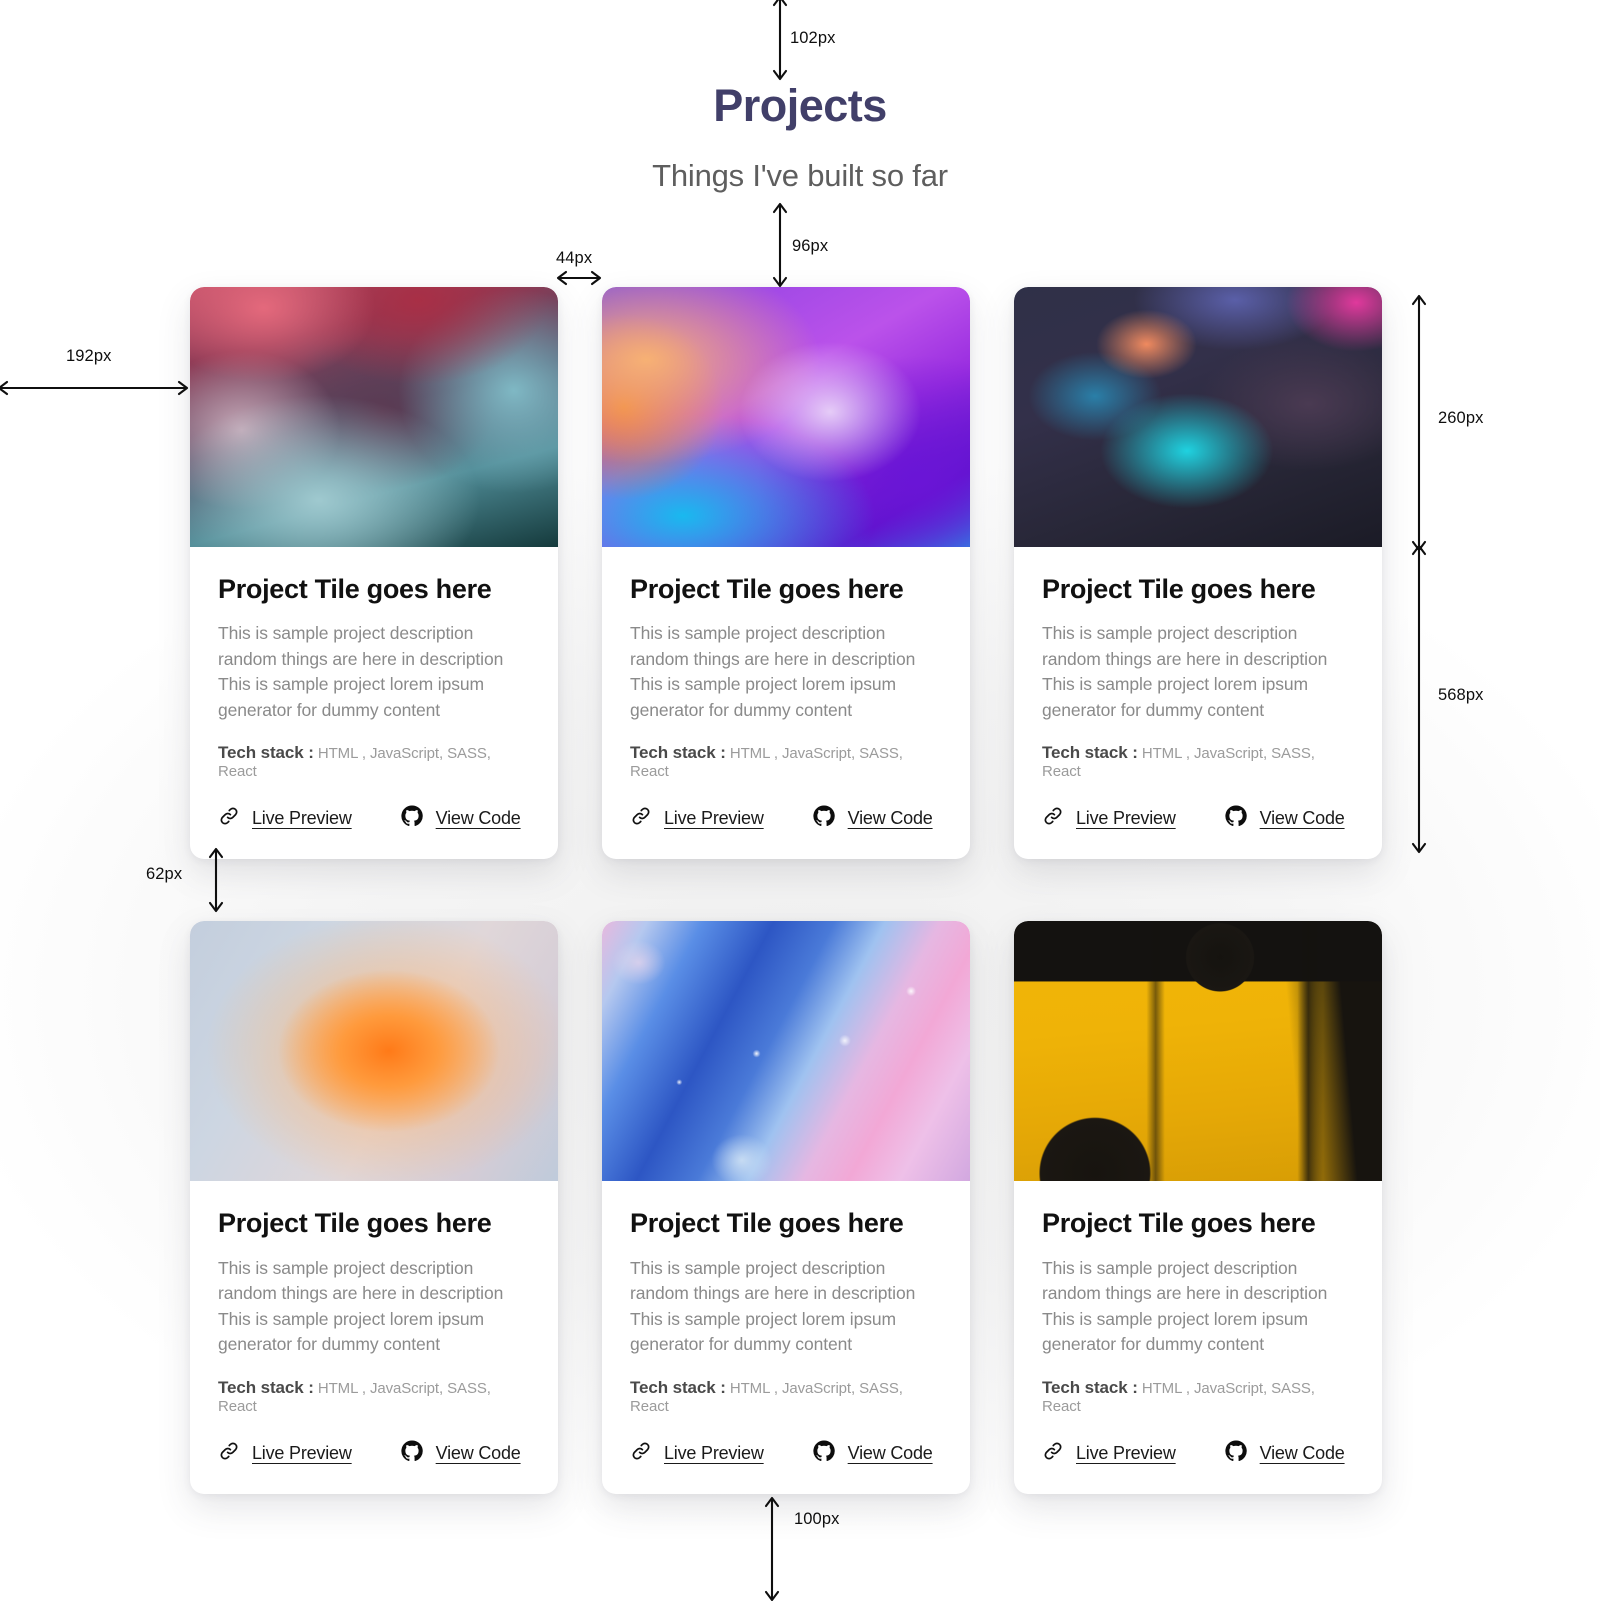 Image resolution: width=1600 pixels, height=1601 pixels. What do you see at coordinates (1419, 699) in the screenshot?
I see `card-height-arrow` at bounding box center [1419, 699].